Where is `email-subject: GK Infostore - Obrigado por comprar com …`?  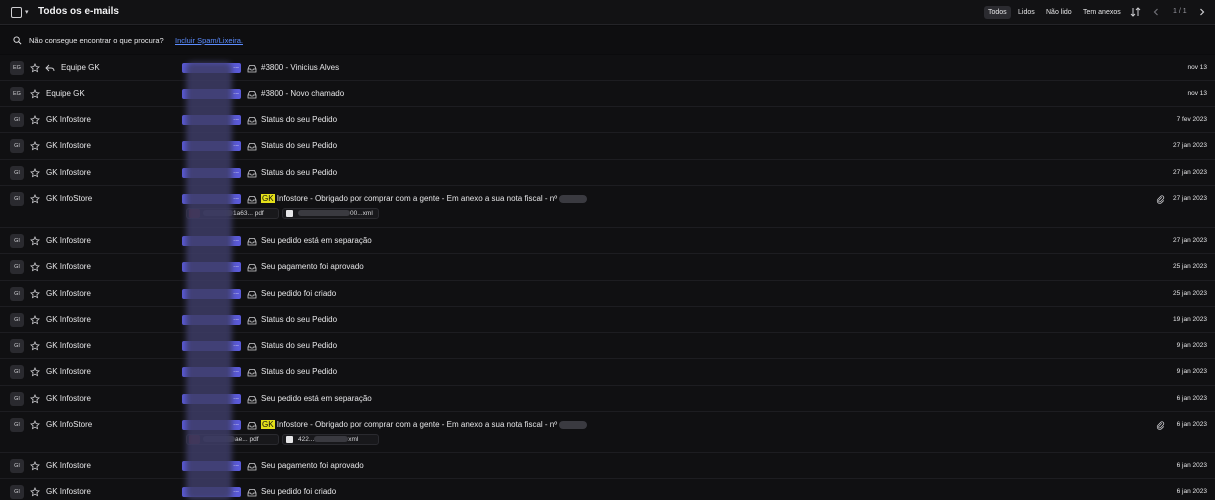
email-subject: GK Infostore - Obrigado por comprar com … is located at coordinates (424, 198).